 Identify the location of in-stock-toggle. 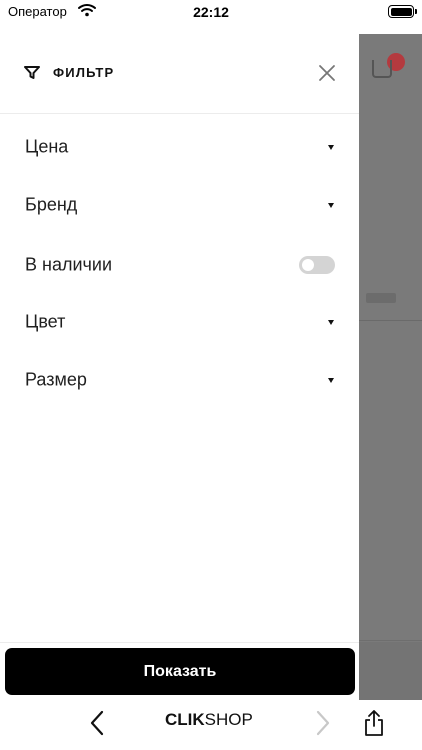
(317, 265).